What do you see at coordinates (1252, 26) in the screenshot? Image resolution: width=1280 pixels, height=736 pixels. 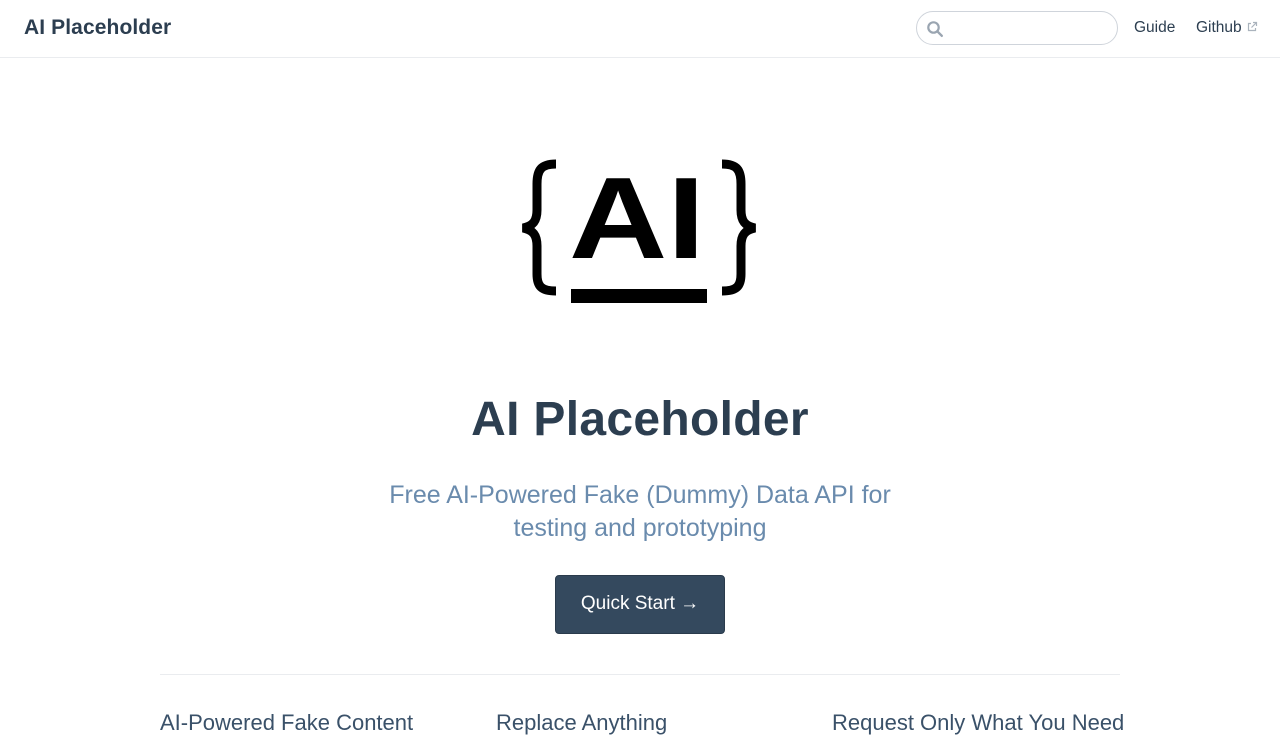 I see `external-link-icon` at bounding box center [1252, 26].